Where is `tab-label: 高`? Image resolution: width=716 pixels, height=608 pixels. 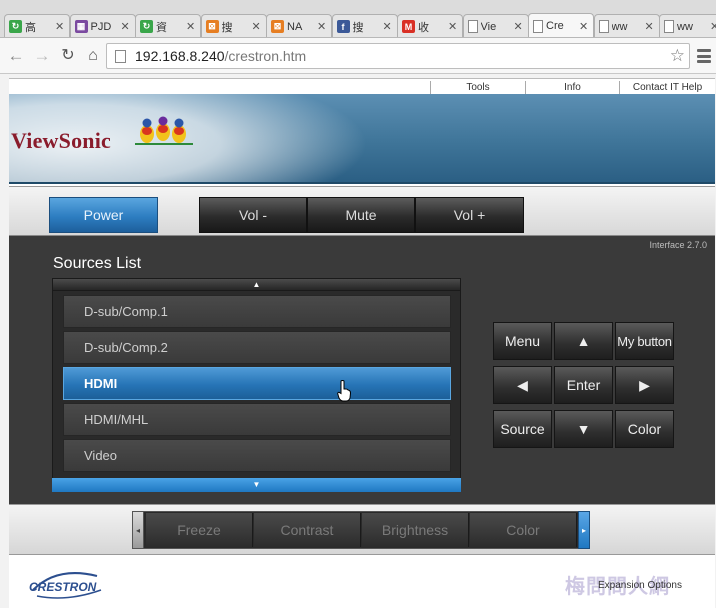 tab-label: 高 is located at coordinates (30, 27).